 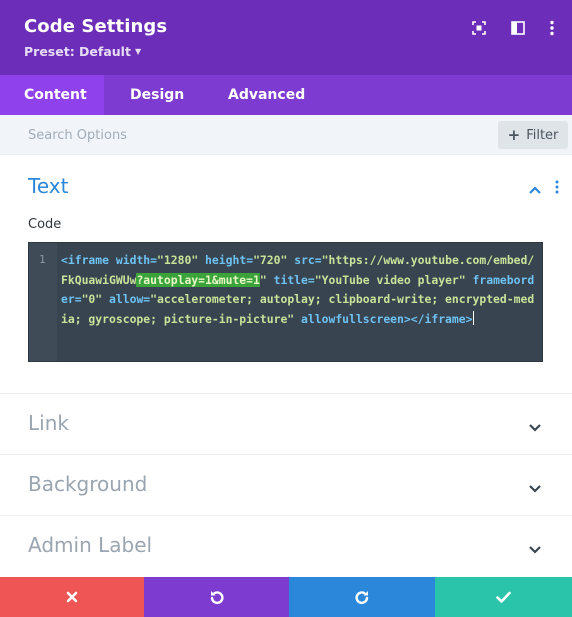 I want to click on line-number: 1, so click(x=42, y=259).